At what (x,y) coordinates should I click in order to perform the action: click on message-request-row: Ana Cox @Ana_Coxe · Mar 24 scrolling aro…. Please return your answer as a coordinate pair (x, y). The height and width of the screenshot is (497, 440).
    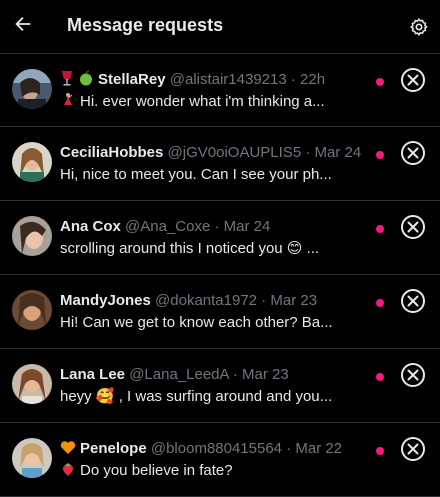
    Looking at the image, I should click on (220, 238).